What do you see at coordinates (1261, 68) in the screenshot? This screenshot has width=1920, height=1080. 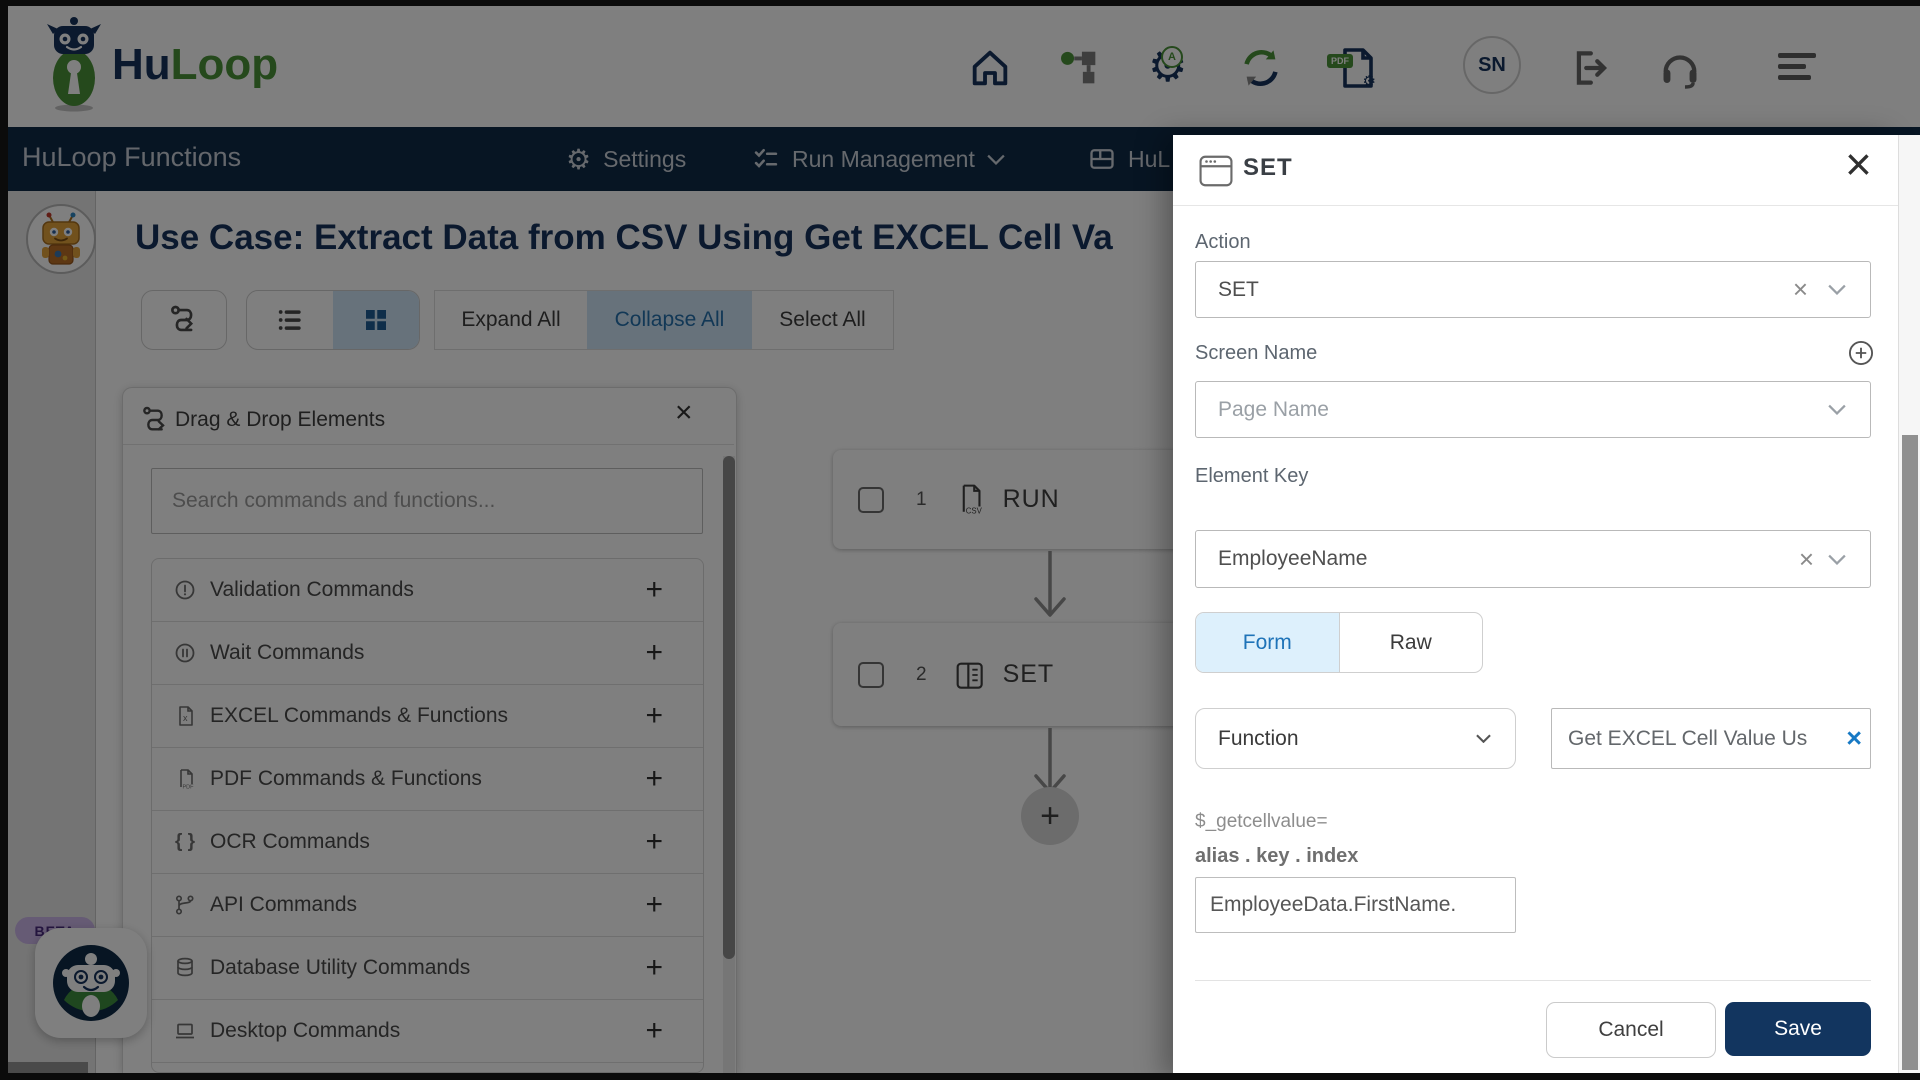 I see `sync-icon` at bounding box center [1261, 68].